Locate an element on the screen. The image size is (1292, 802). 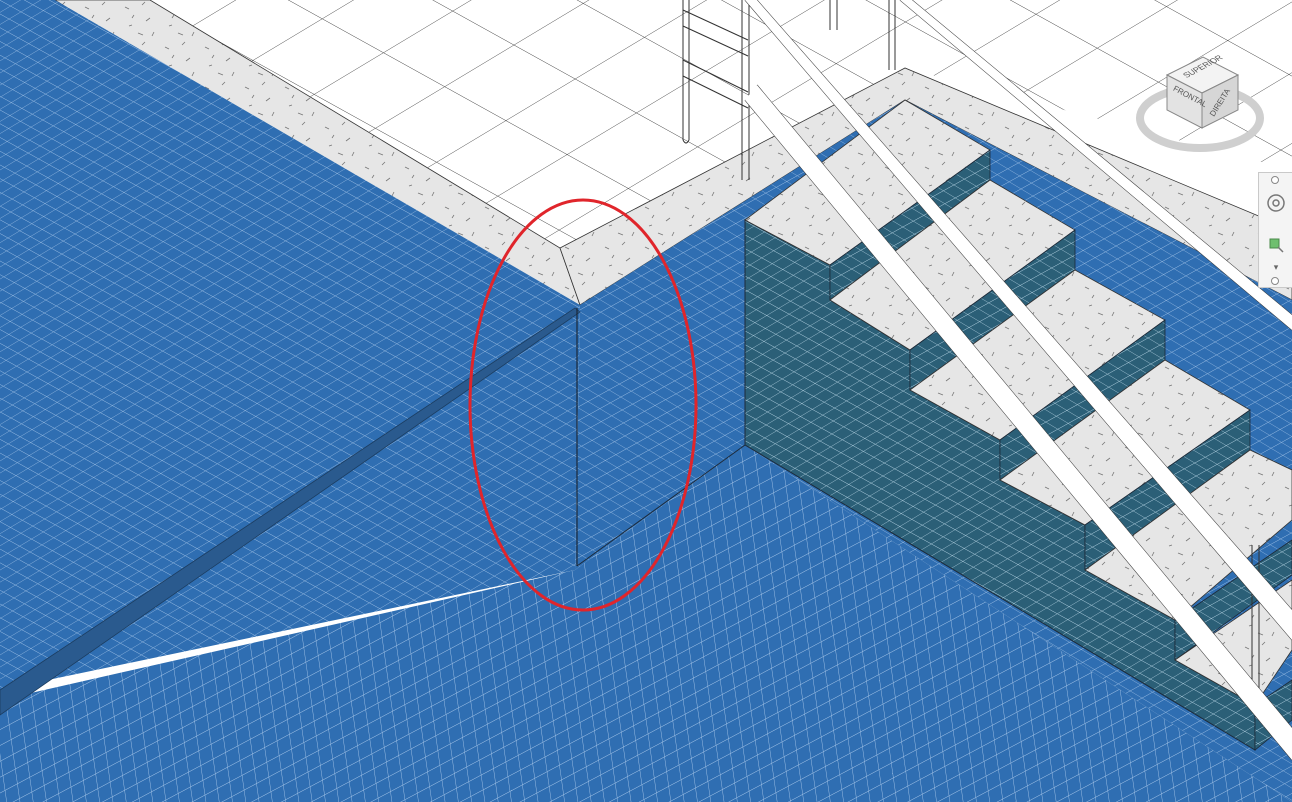
steering-wheel-icon is located at coordinates (1276, 203).